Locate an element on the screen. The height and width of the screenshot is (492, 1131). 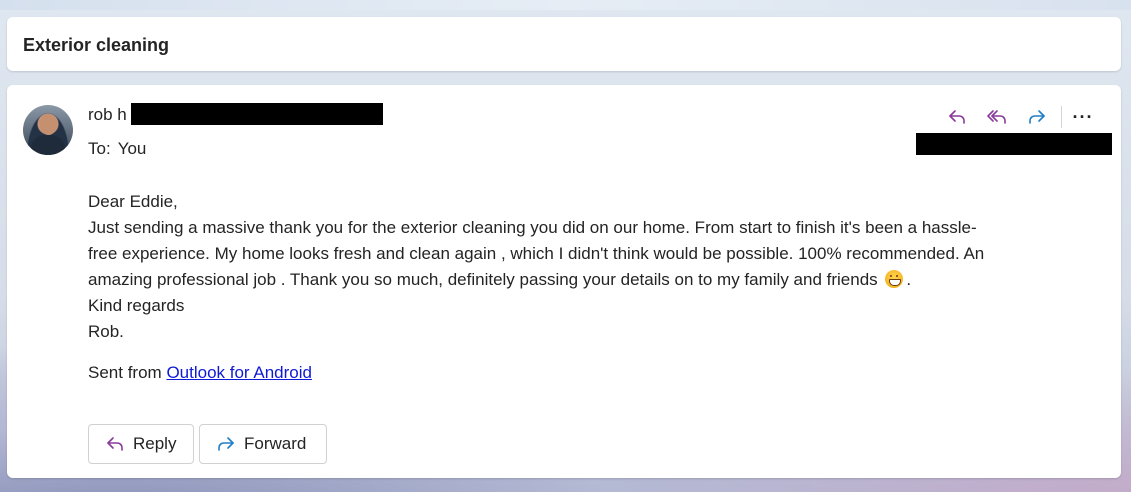
redacted-date is located at coordinates (1014, 144).